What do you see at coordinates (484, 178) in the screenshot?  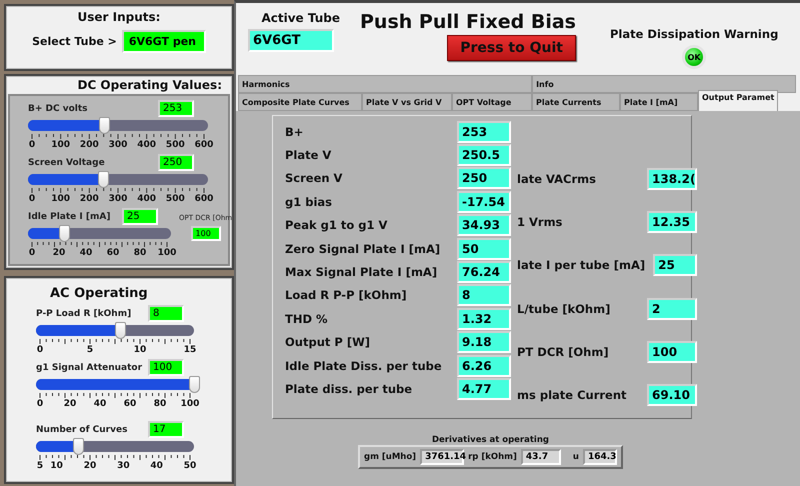 I see `output-value: 250` at bounding box center [484, 178].